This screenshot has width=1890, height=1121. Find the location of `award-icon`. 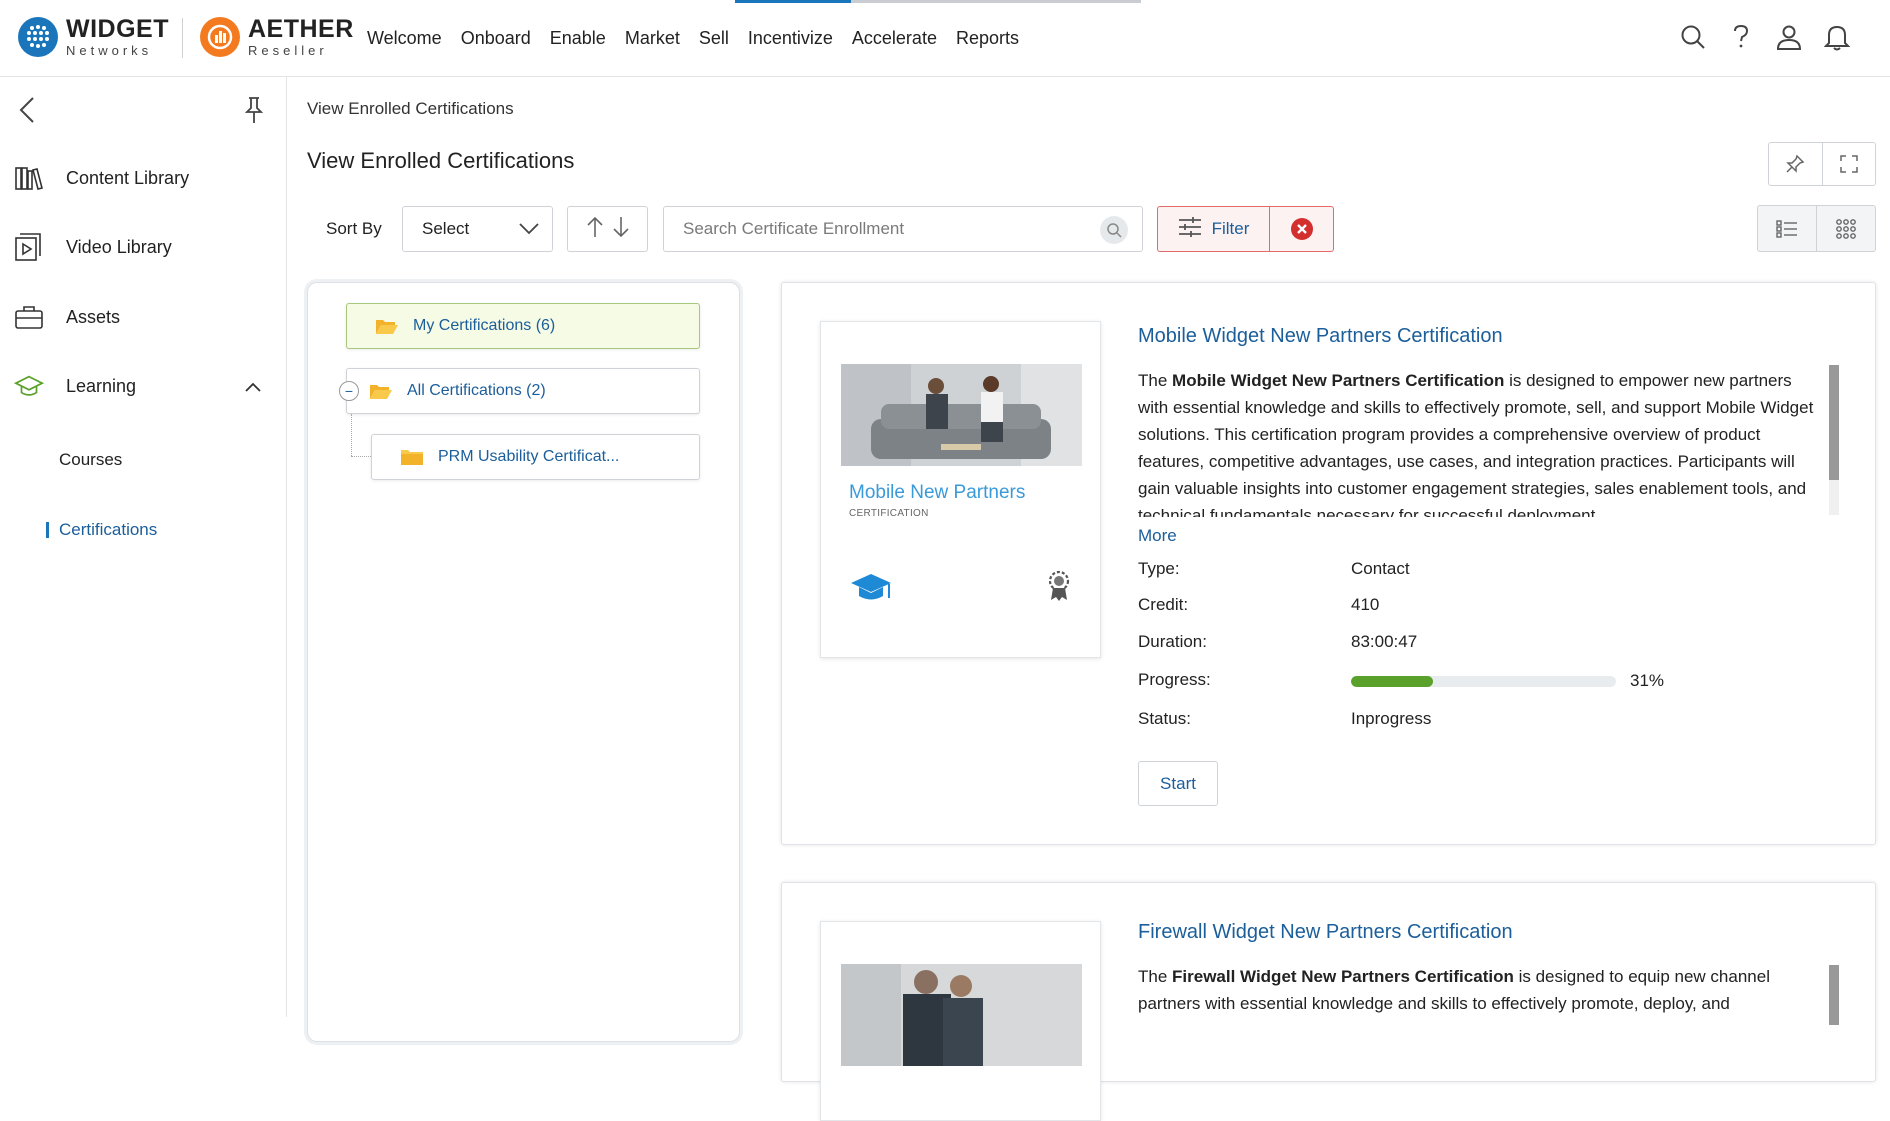

award-icon is located at coordinates (1059, 588).